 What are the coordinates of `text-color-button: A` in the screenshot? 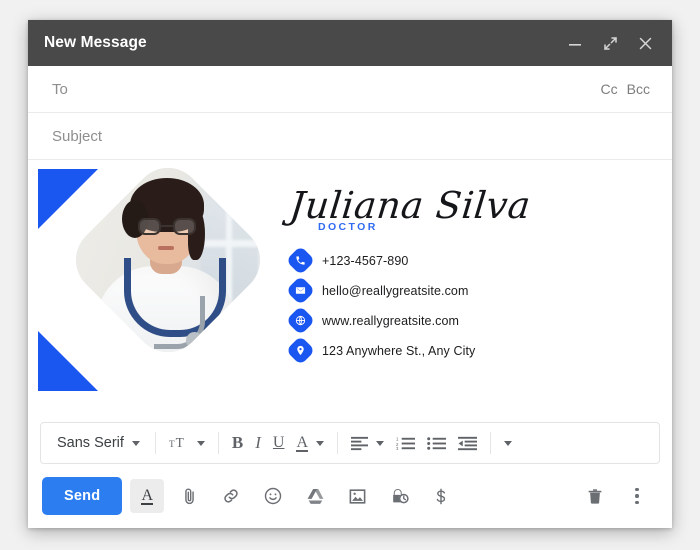 It's located at (310, 443).